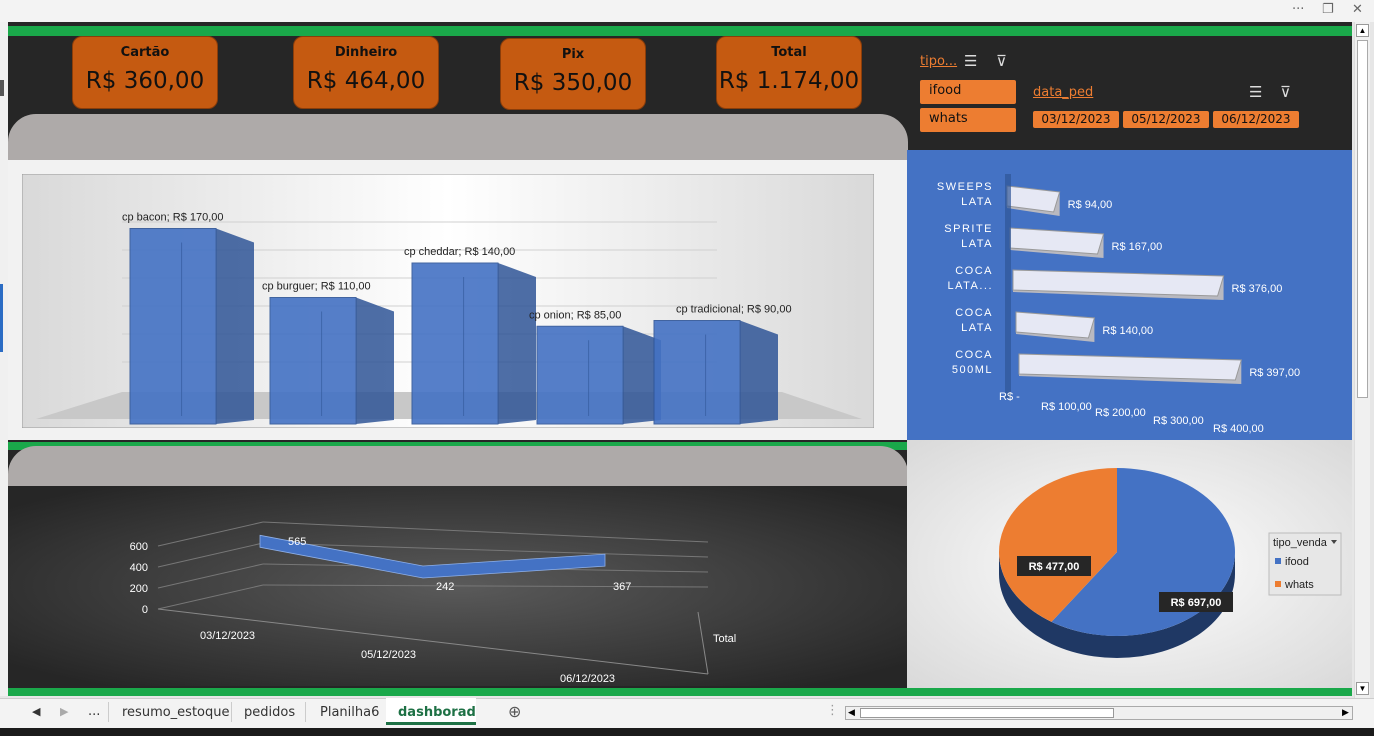  What do you see at coordinates (1166, 119) in the screenshot?
I see `slicer-date-item: 05/12/2023` at bounding box center [1166, 119].